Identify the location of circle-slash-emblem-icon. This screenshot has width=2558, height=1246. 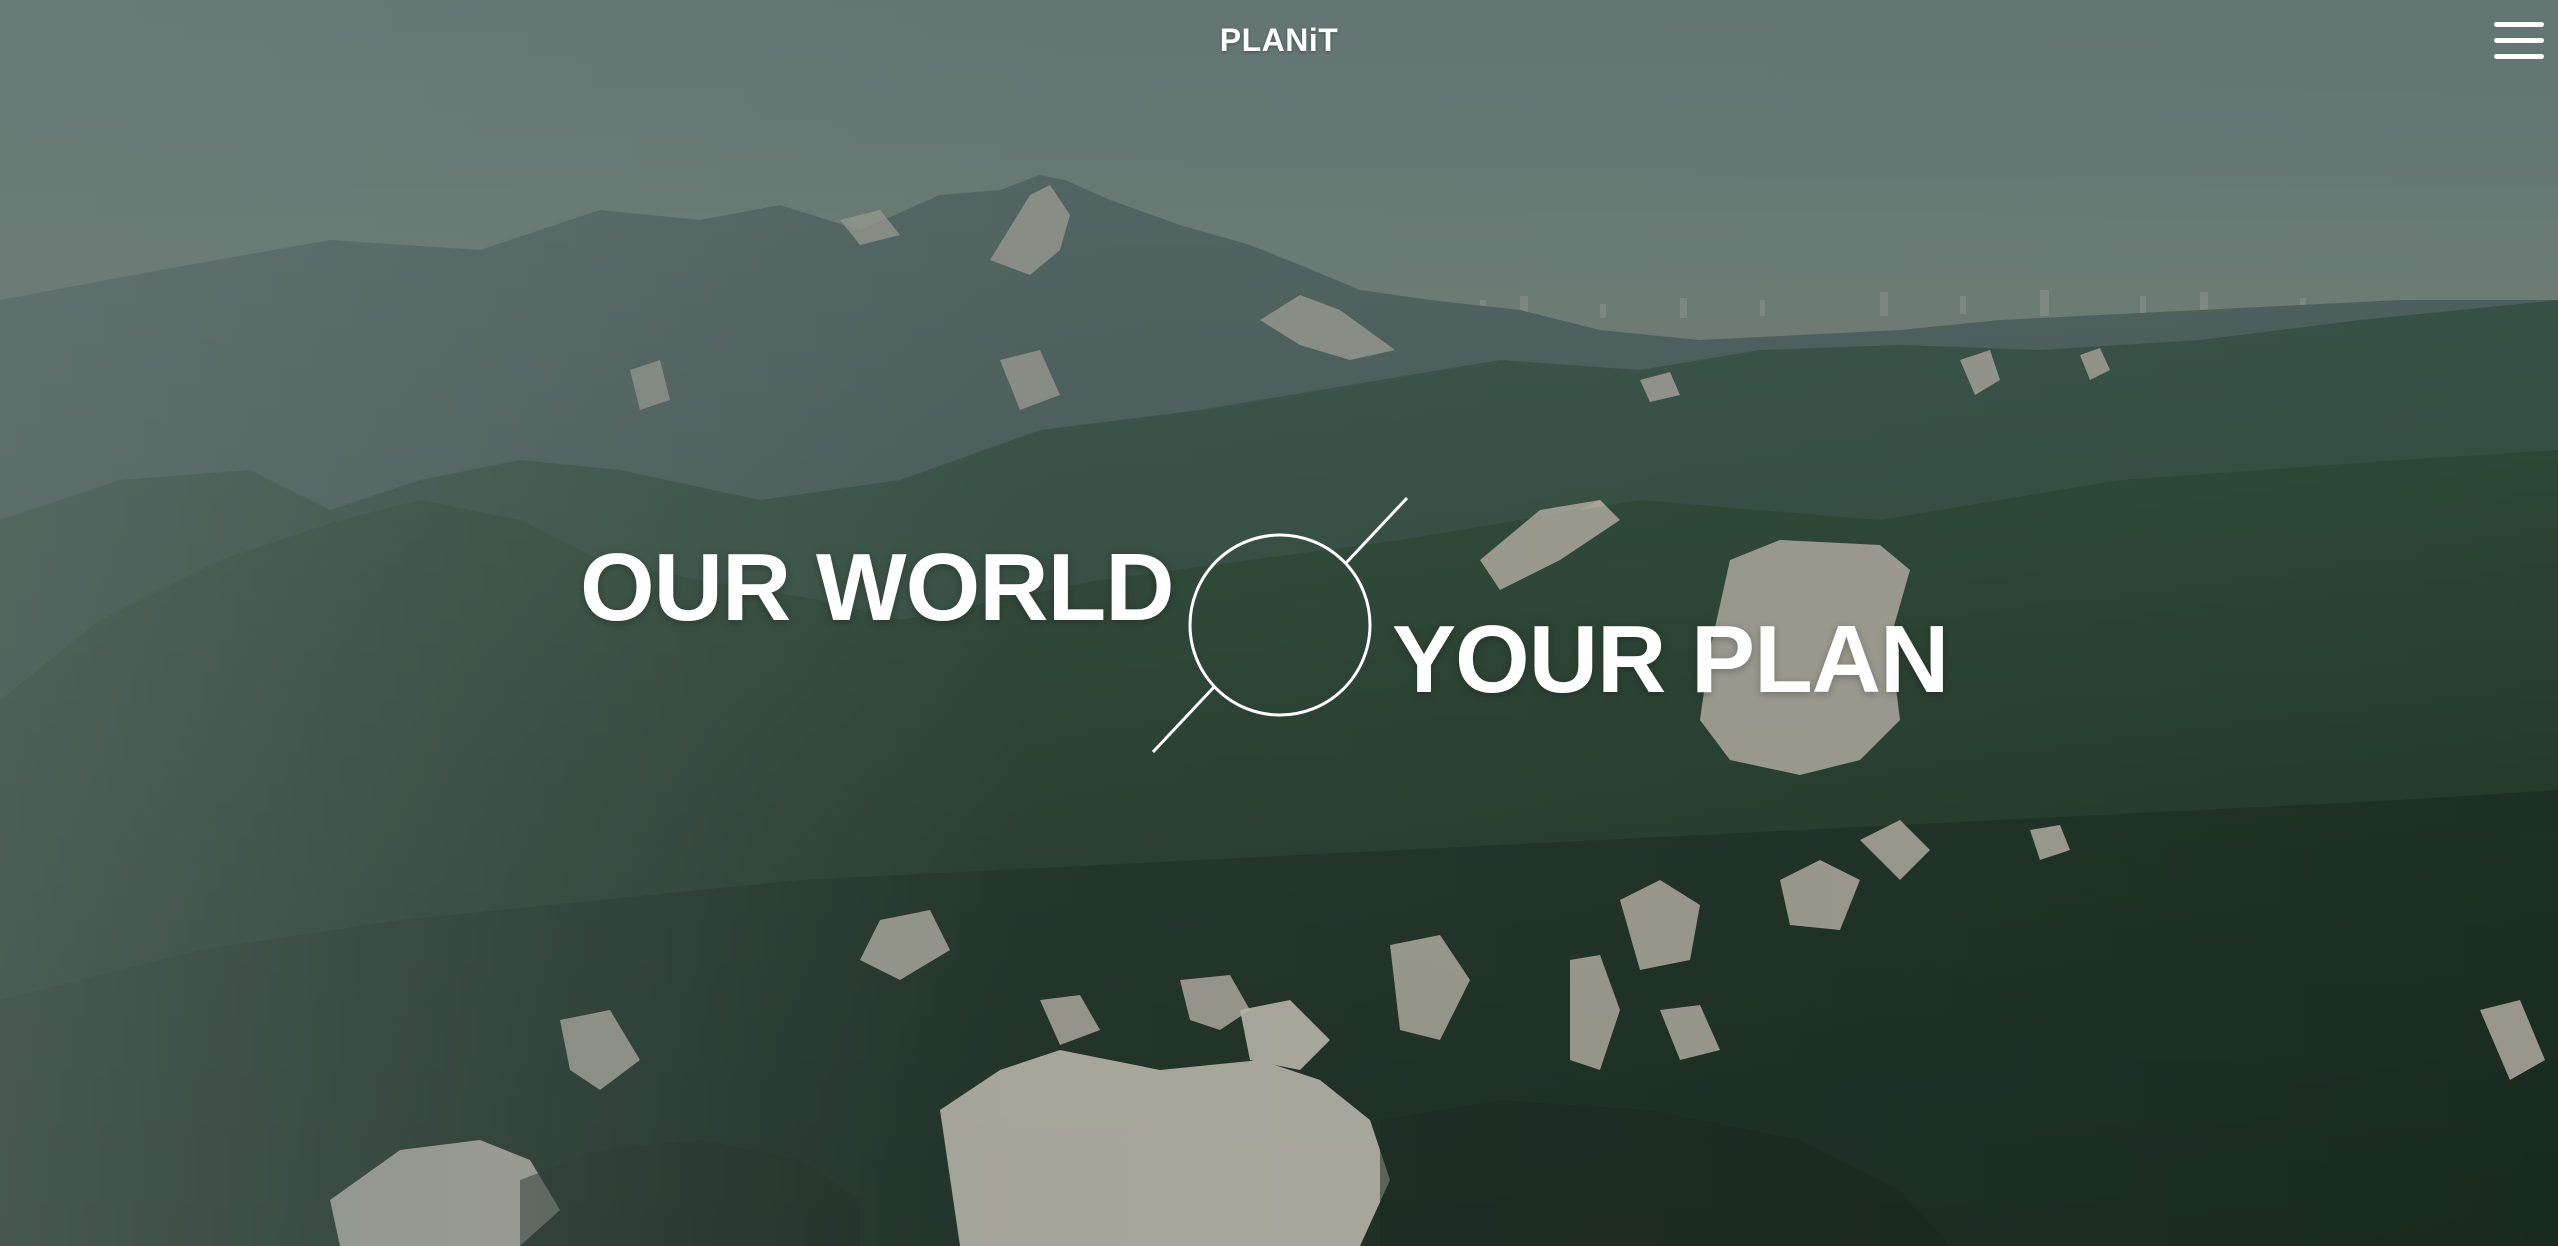
(1280, 625).